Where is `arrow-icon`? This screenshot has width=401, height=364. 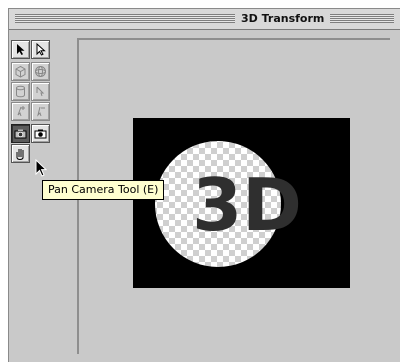
arrow-icon is located at coordinates (21, 49).